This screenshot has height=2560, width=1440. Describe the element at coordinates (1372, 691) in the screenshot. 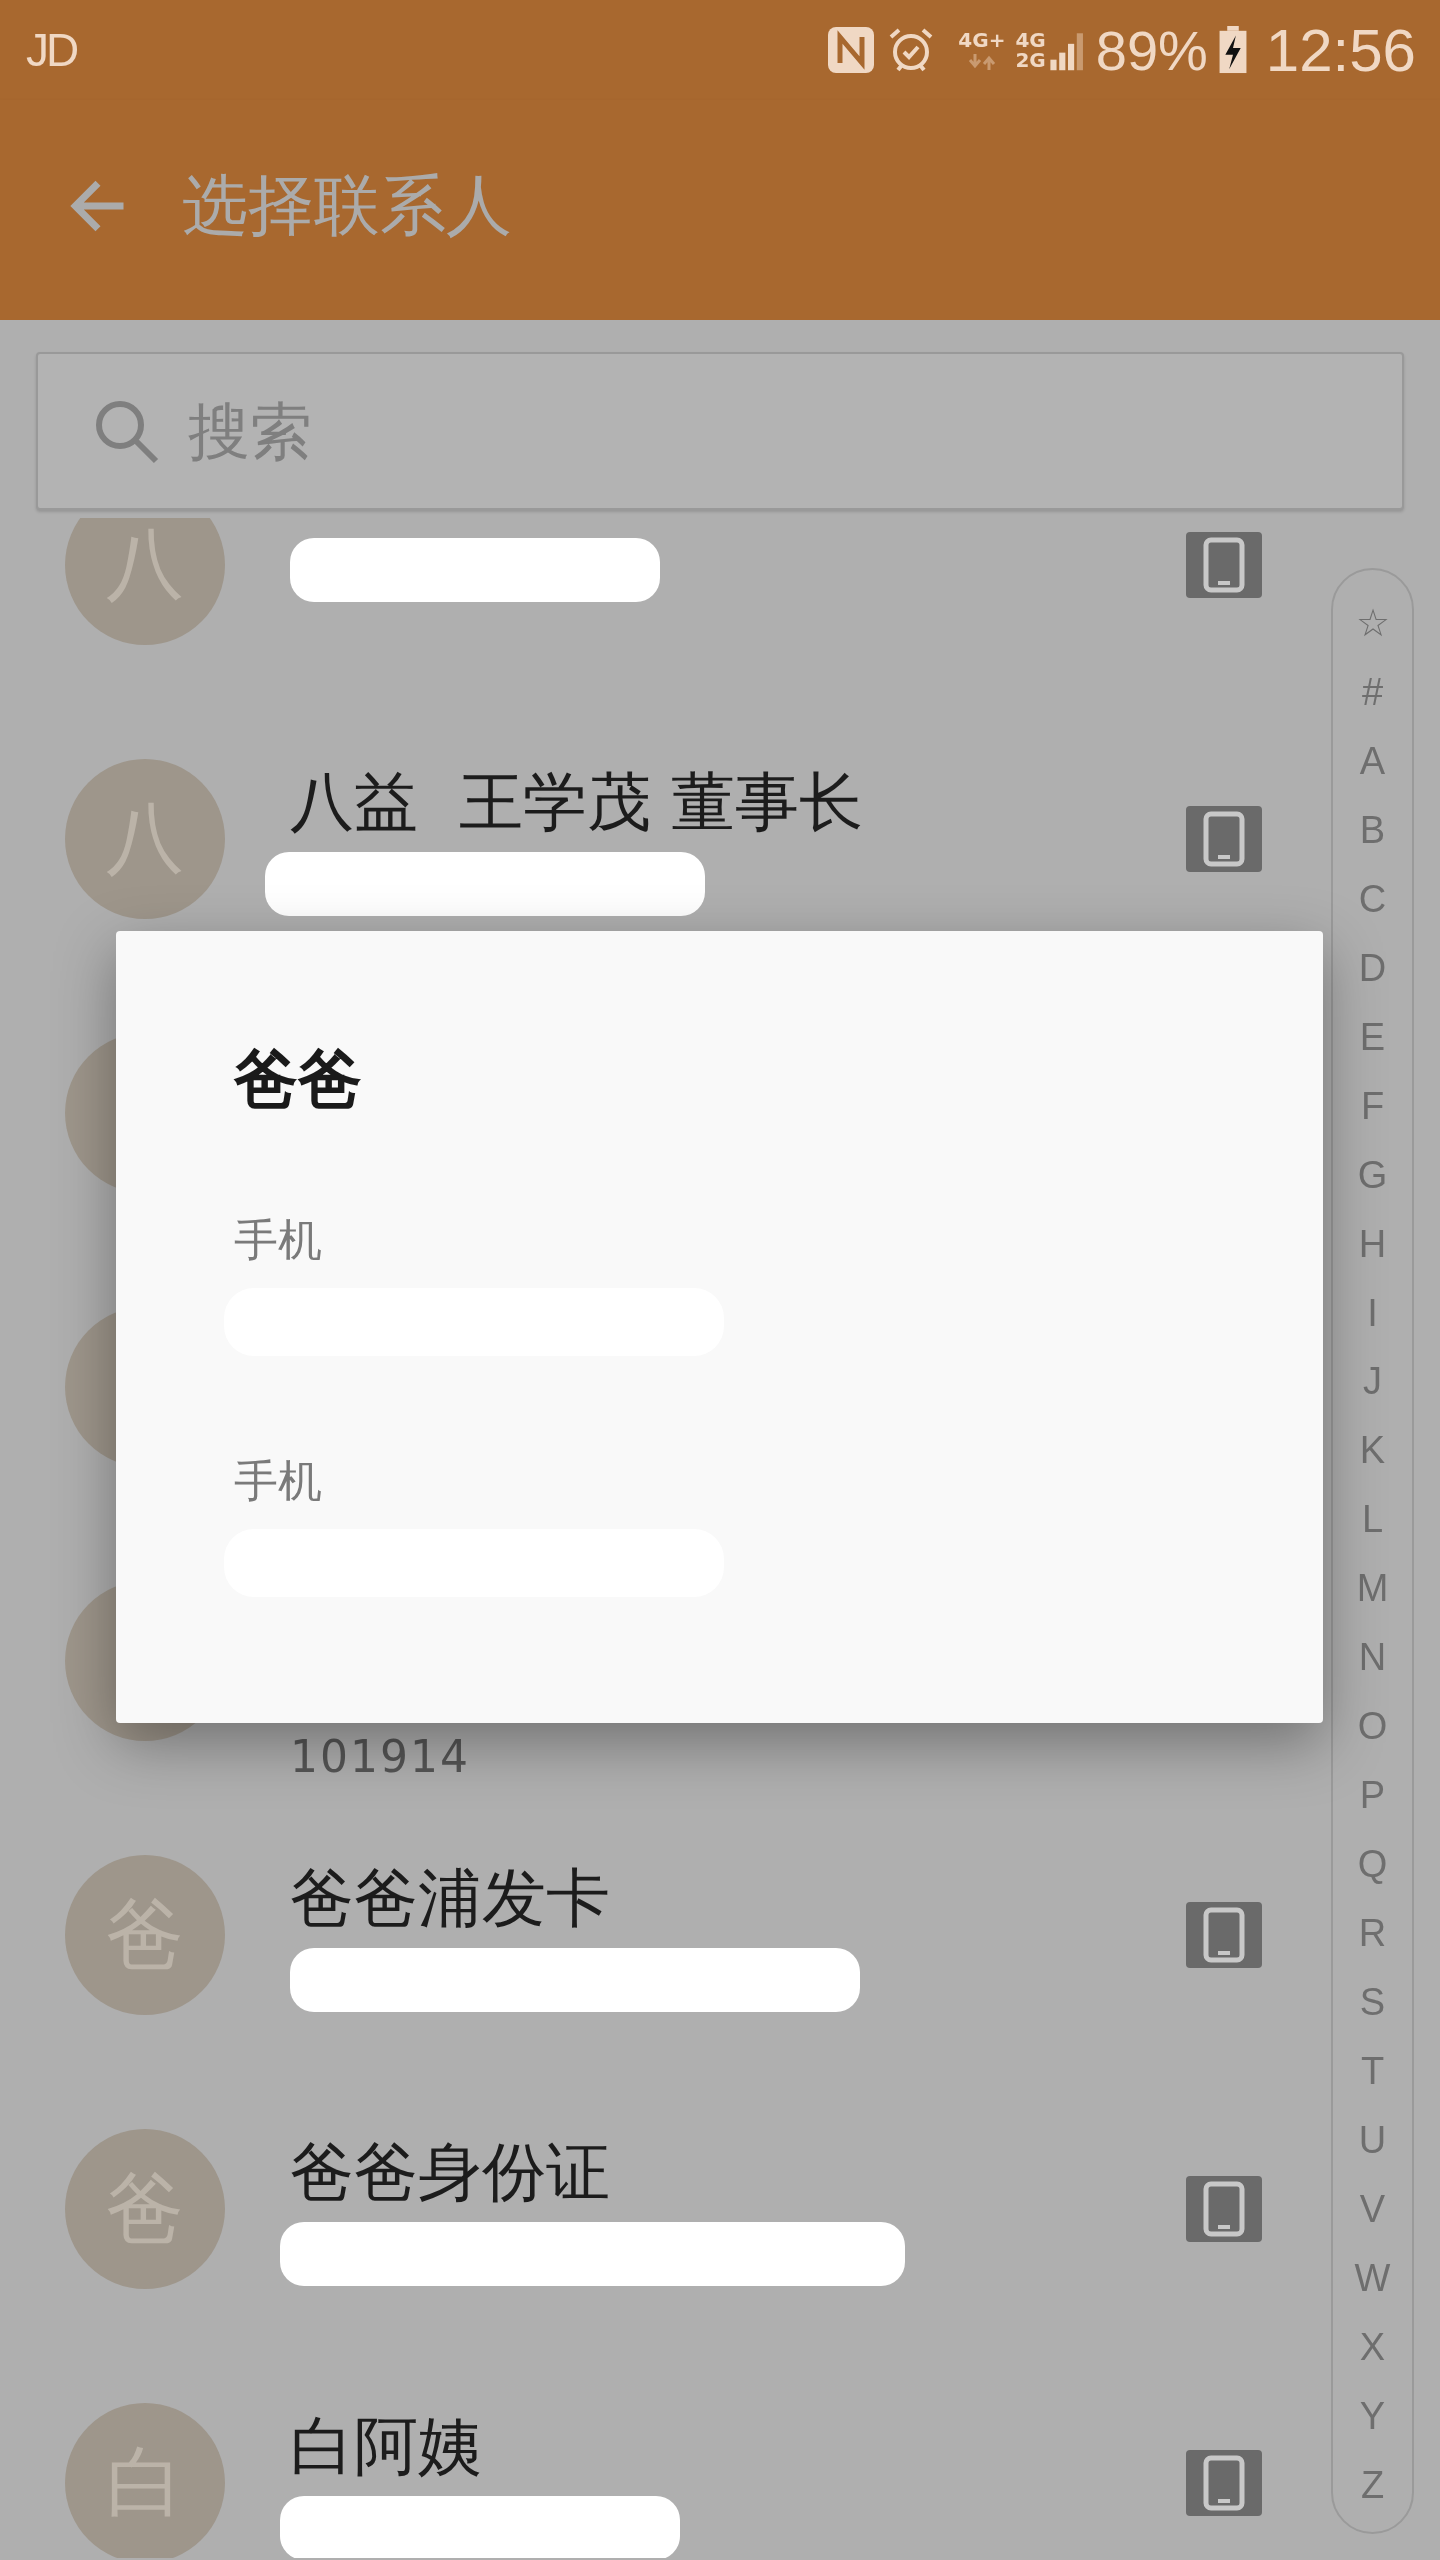

I see `index-letter: #` at that location.